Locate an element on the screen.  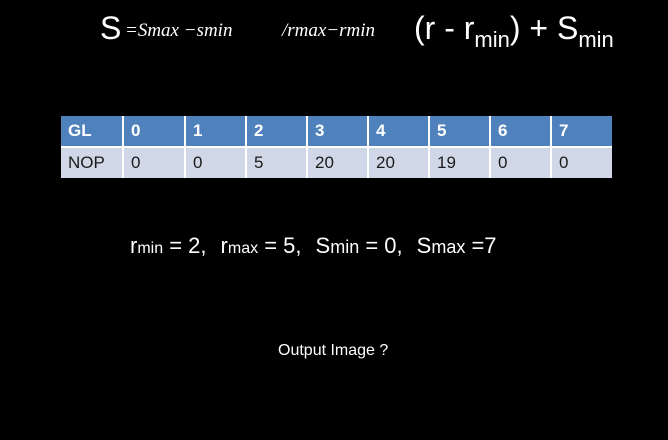
formula-r-subscript: min is located at coordinates (492, 39).